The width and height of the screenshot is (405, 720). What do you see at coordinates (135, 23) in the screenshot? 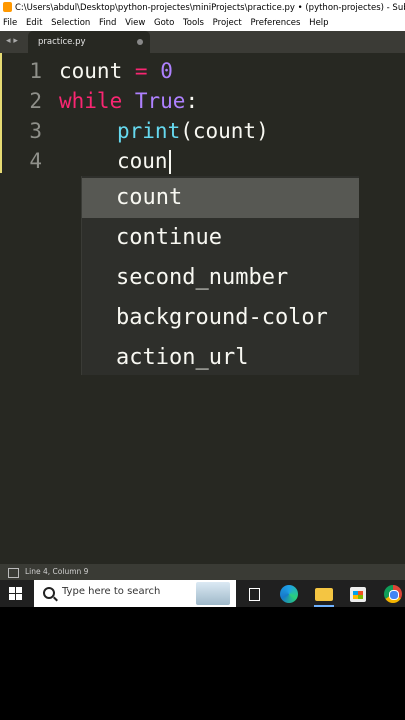
I see `menu-view: View` at bounding box center [135, 23].